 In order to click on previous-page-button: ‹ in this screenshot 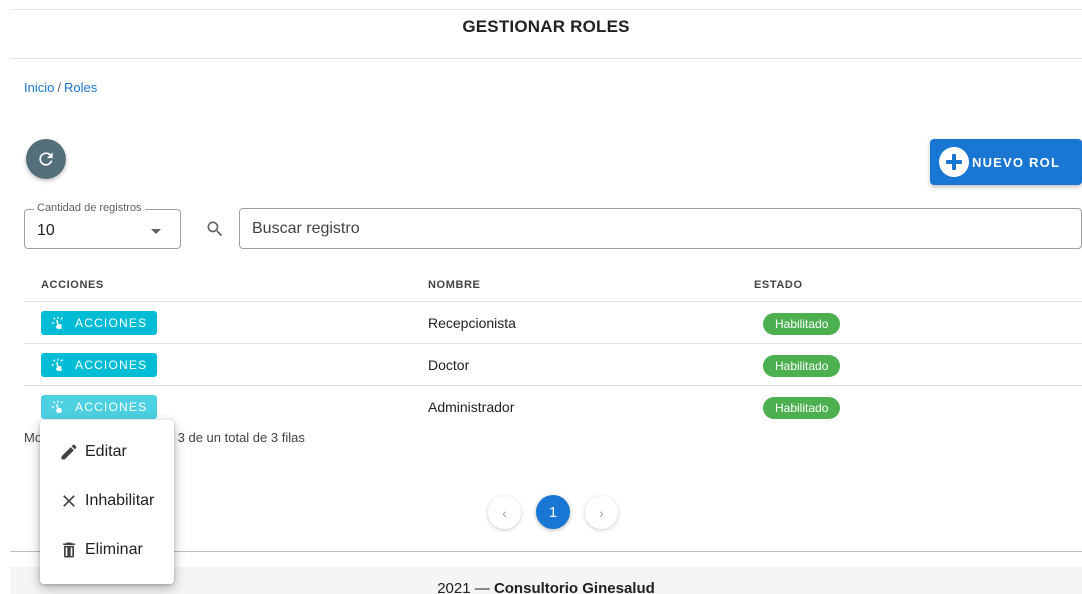, I will do `click(504, 512)`.